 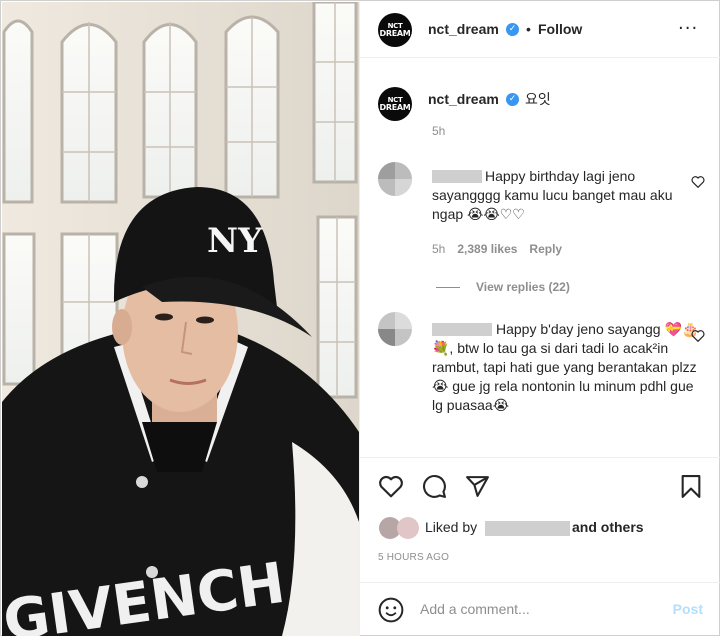 I want to click on comment-icon, so click(x=434, y=486).